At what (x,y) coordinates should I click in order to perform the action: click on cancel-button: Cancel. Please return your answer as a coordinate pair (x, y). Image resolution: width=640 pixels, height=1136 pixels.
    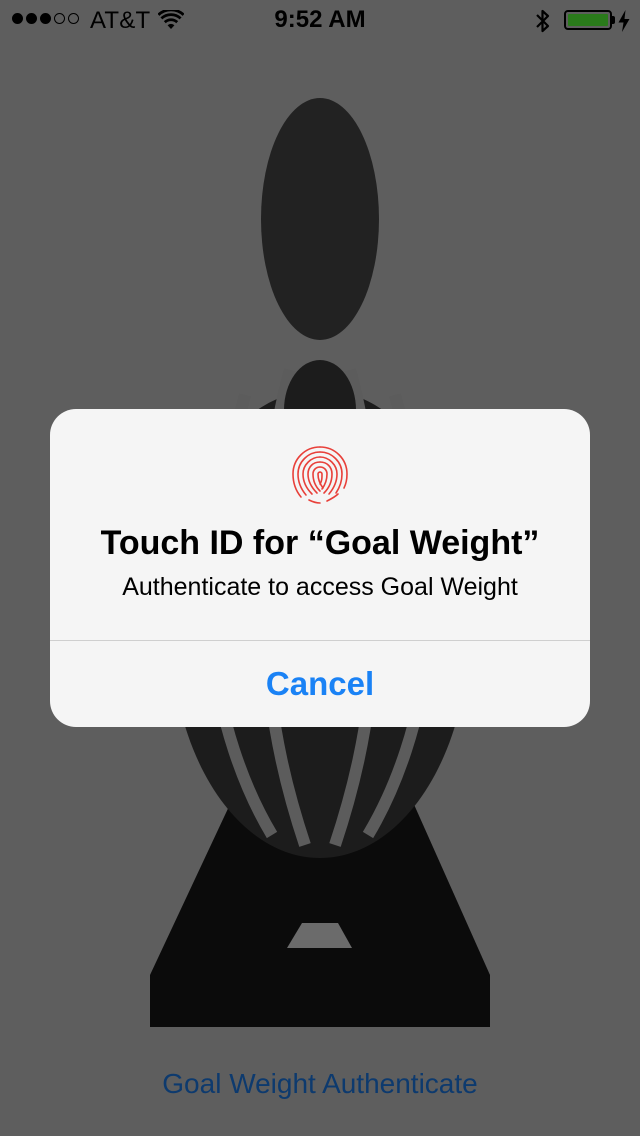
    Looking at the image, I should click on (320, 684).